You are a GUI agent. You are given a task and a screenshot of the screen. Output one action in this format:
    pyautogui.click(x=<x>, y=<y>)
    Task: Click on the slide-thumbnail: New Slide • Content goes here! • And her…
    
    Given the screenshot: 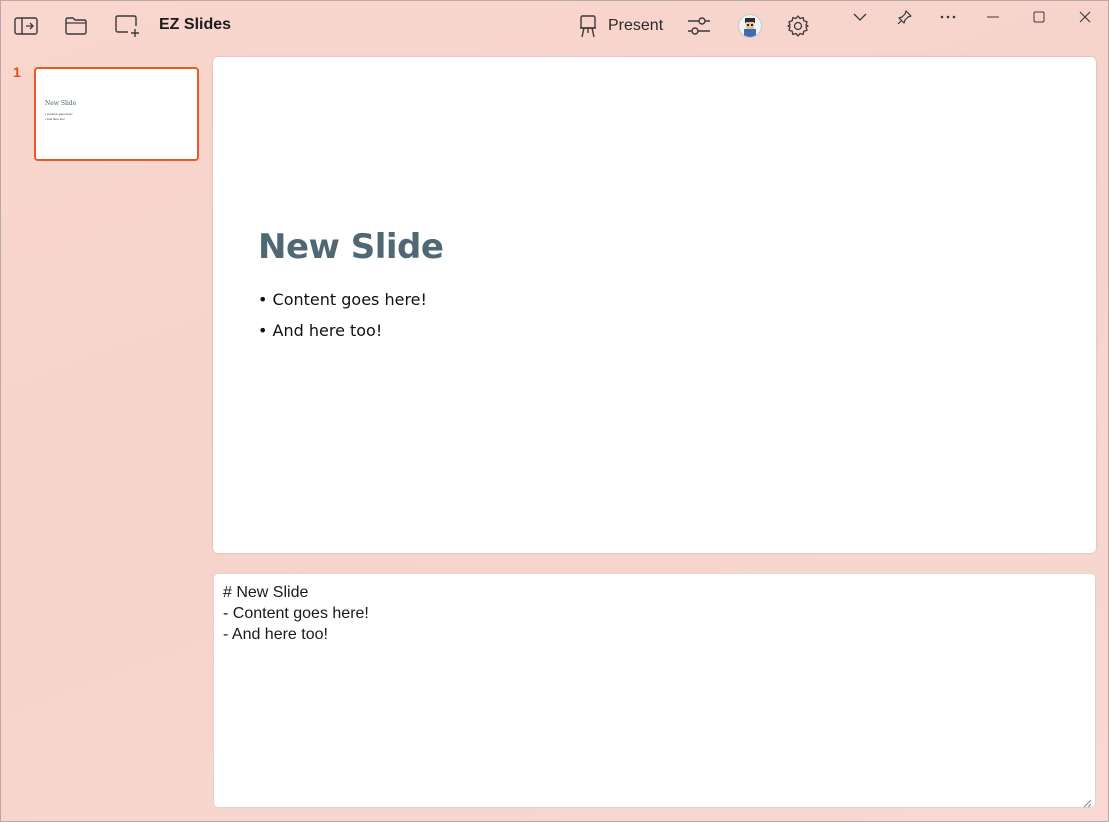 What is the action you would take?
    pyautogui.click(x=116, y=114)
    